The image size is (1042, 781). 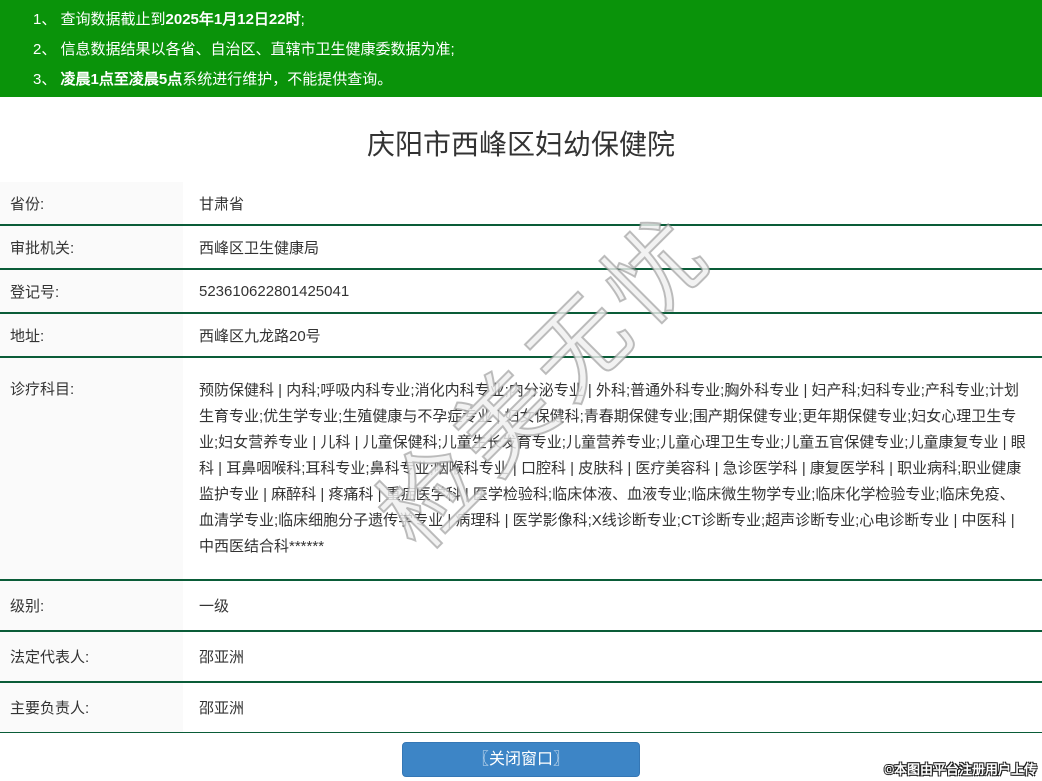 I want to click on row-label: 法定代表人:, so click(x=91, y=656).